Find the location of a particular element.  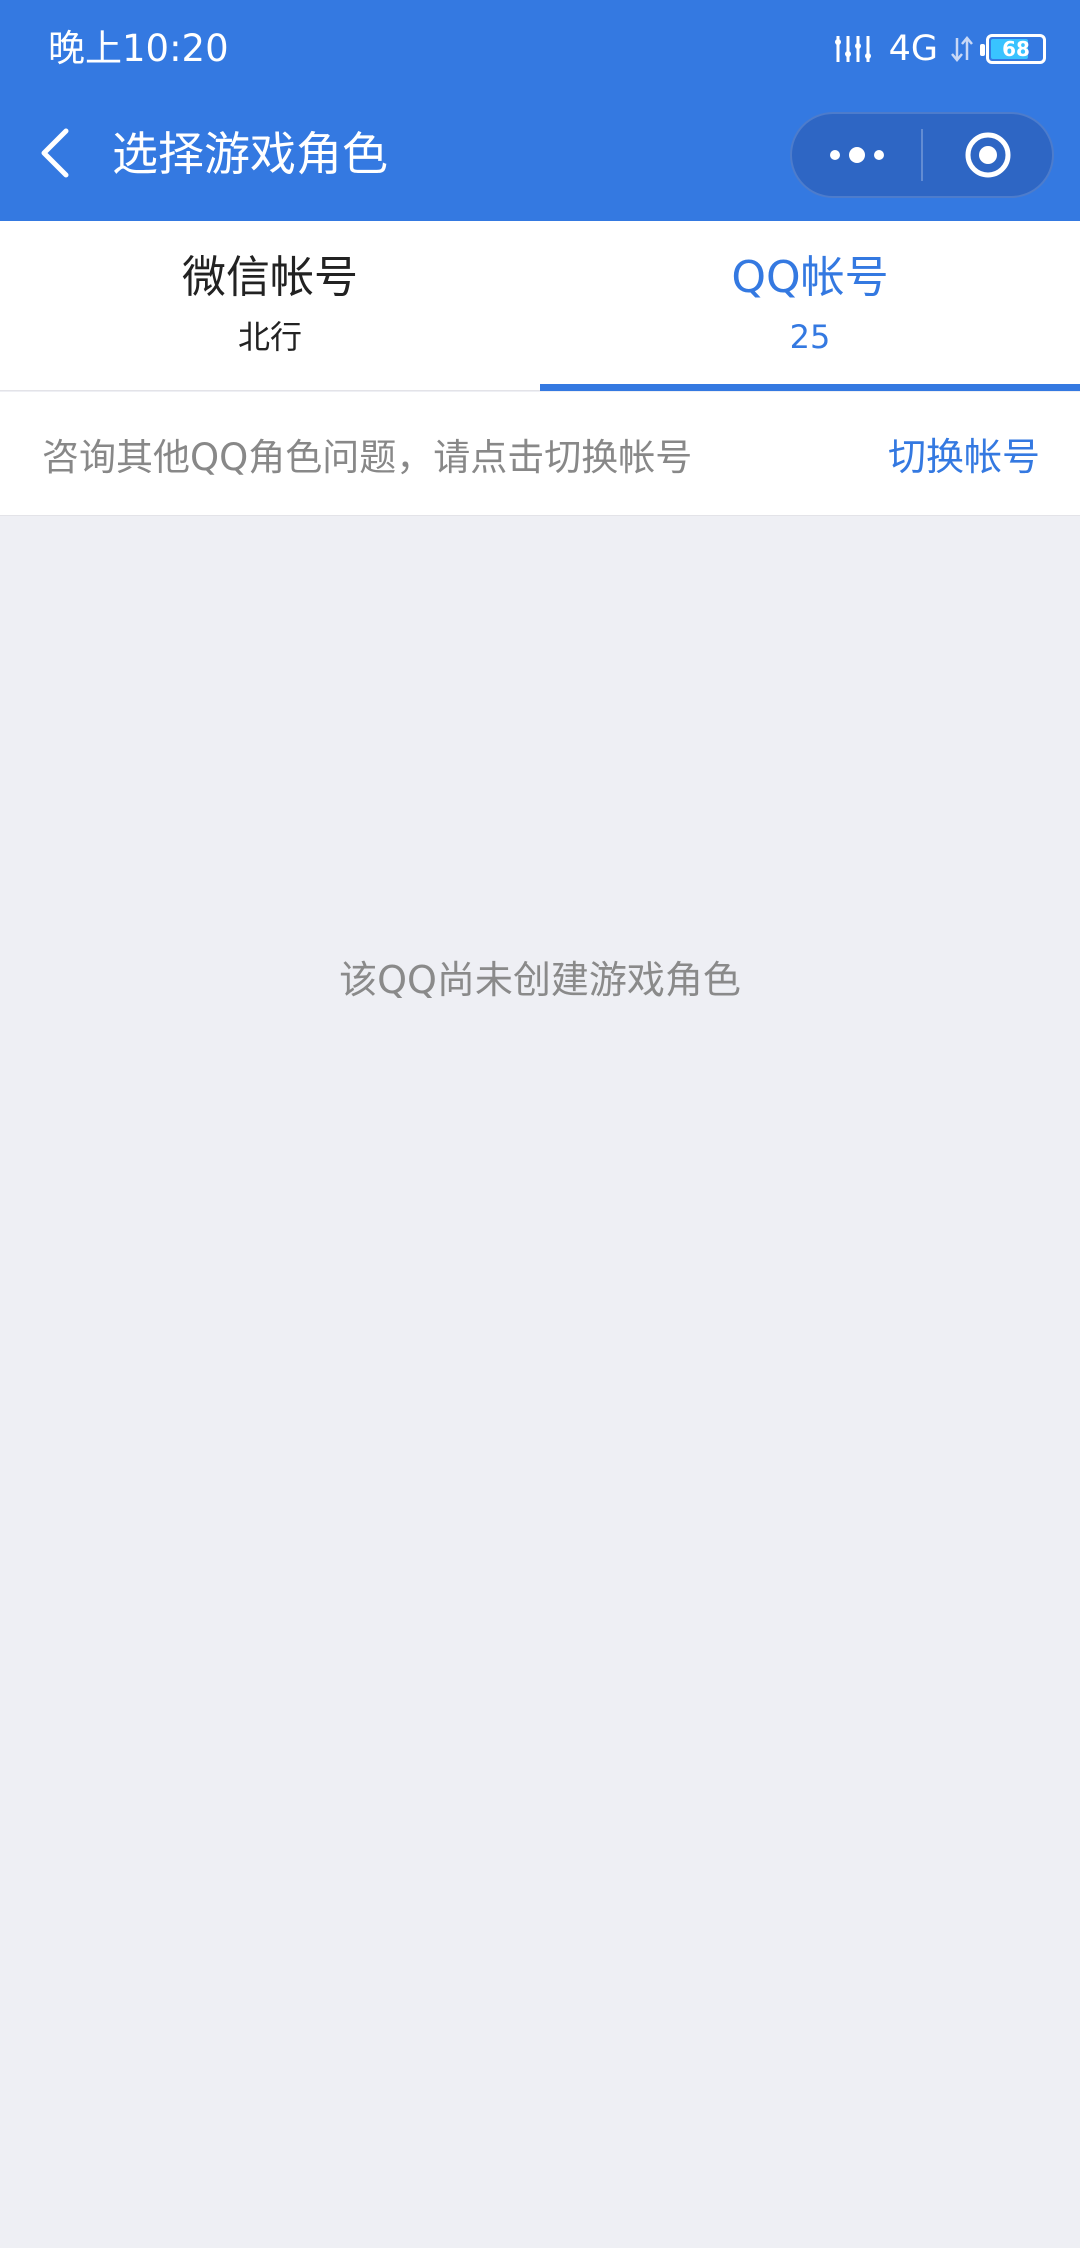

tab-title: QQ帐号 is located at coordinates (810, 277).